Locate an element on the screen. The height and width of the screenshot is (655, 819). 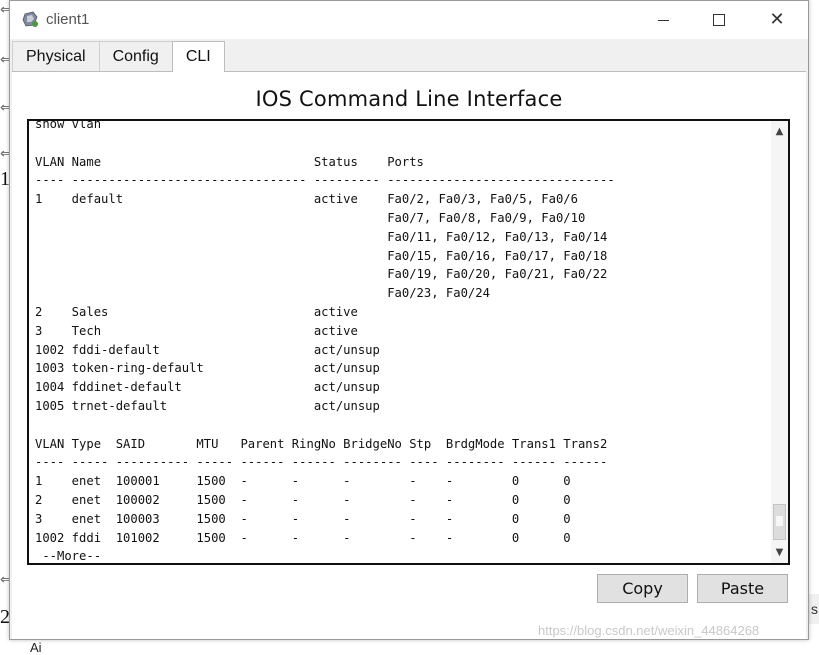
terminal-line: 2 enet 100002 1500 - - - - - 0 0 is located at coordinates (303, 499).